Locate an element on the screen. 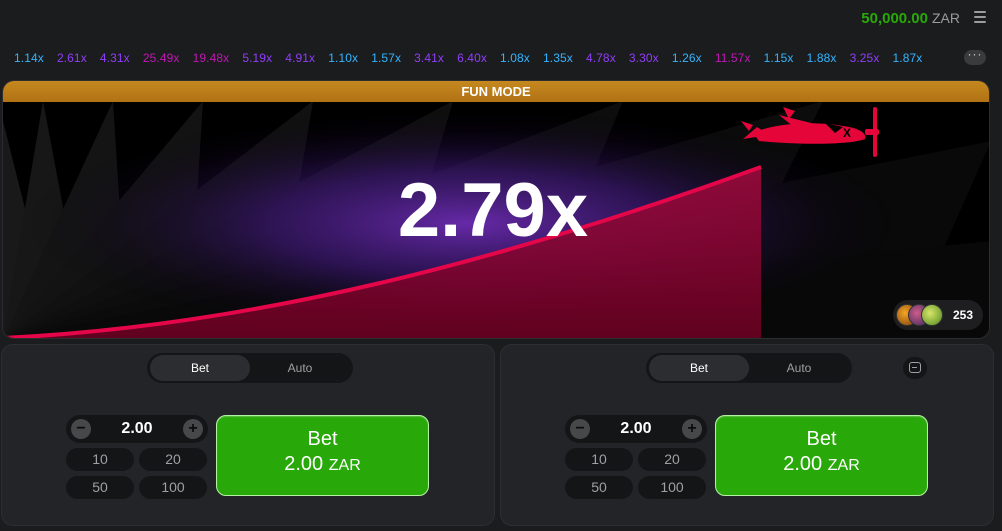 Image resolution: width=1002 pixels, height=531 pixels. history-multiplier: 4.91x is located at coordinates (300, 58).